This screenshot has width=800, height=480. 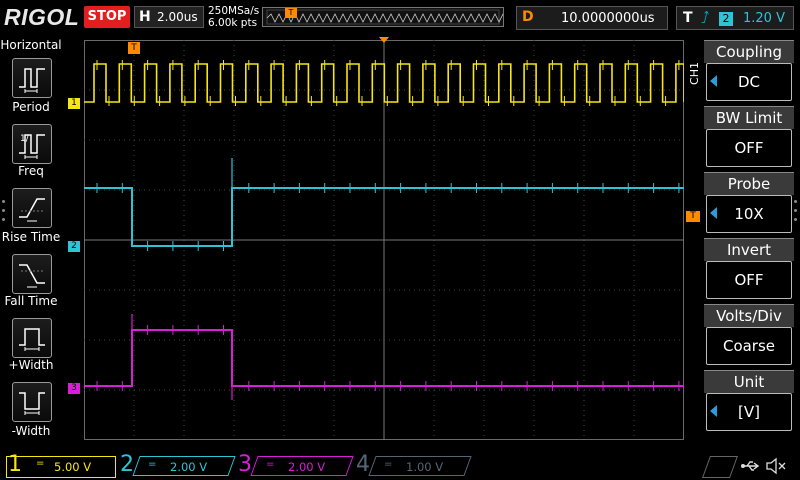 I want to click on horizontal-timebase: H 2.00us, so click(x=169, y=17).